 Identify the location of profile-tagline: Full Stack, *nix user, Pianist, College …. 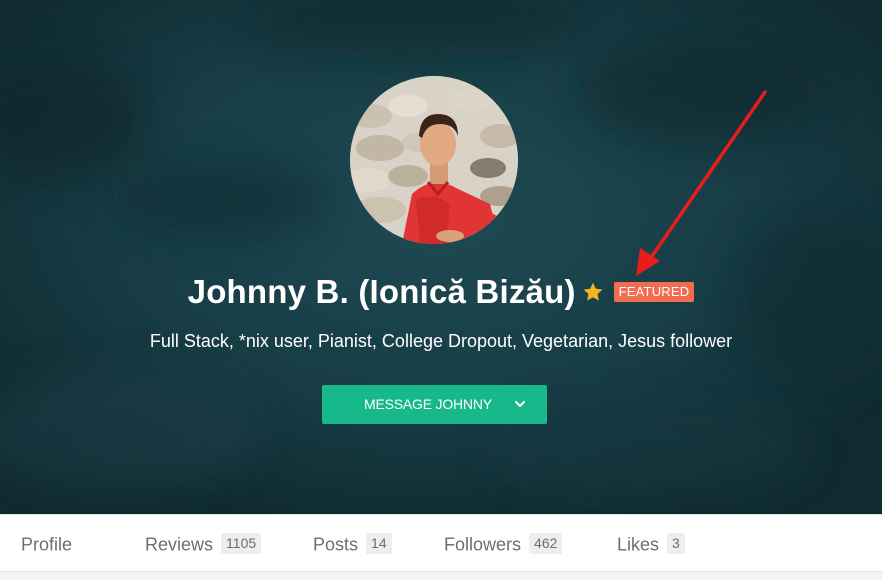
(441, 341).